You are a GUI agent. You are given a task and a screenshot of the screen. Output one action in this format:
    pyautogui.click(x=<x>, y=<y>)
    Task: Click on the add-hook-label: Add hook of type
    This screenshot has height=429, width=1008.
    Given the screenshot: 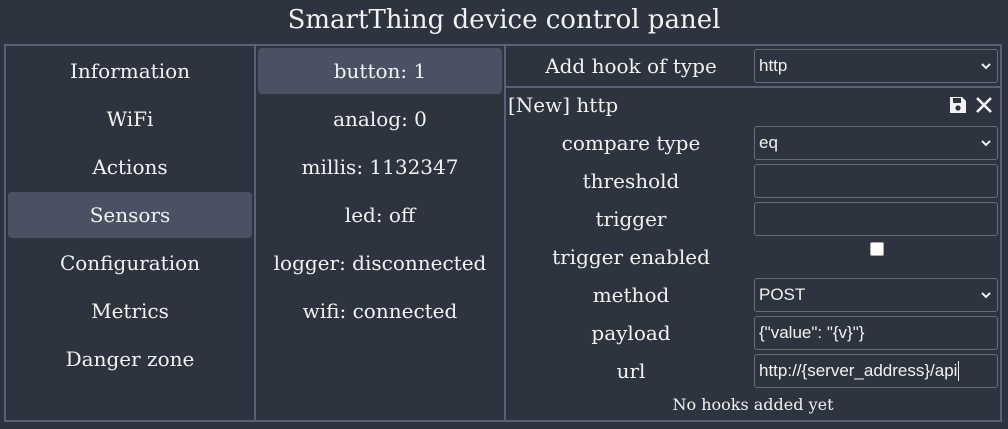 What is the action you would take?
    pyautogui.click(x=631, y=66)
    